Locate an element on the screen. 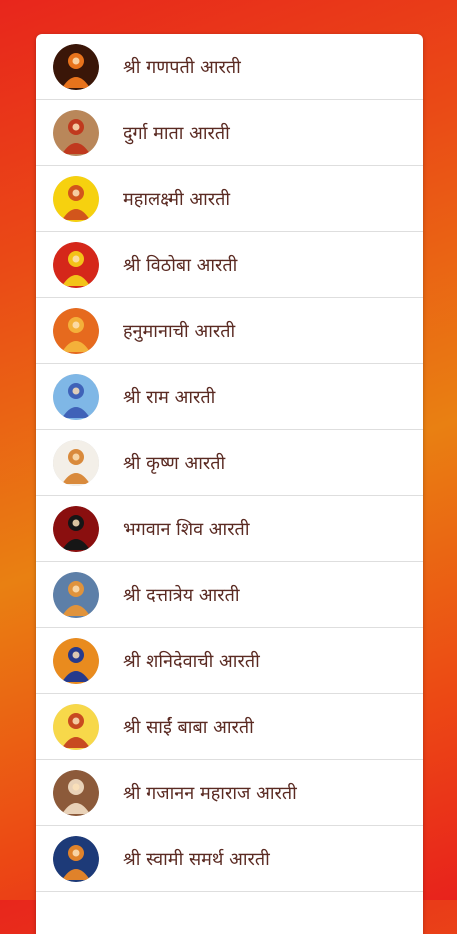  aarti-title: श्री राम आरती is located at coordinates (169, 397).